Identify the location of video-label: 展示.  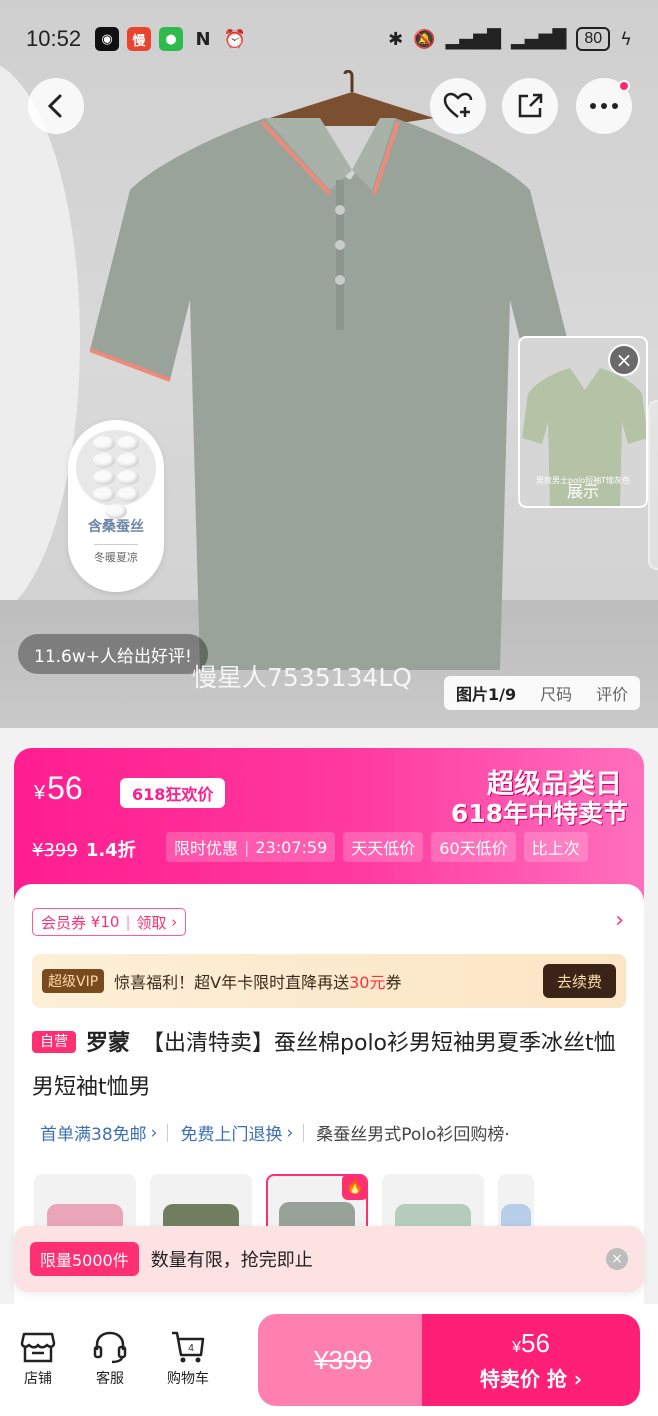
(582, 491).